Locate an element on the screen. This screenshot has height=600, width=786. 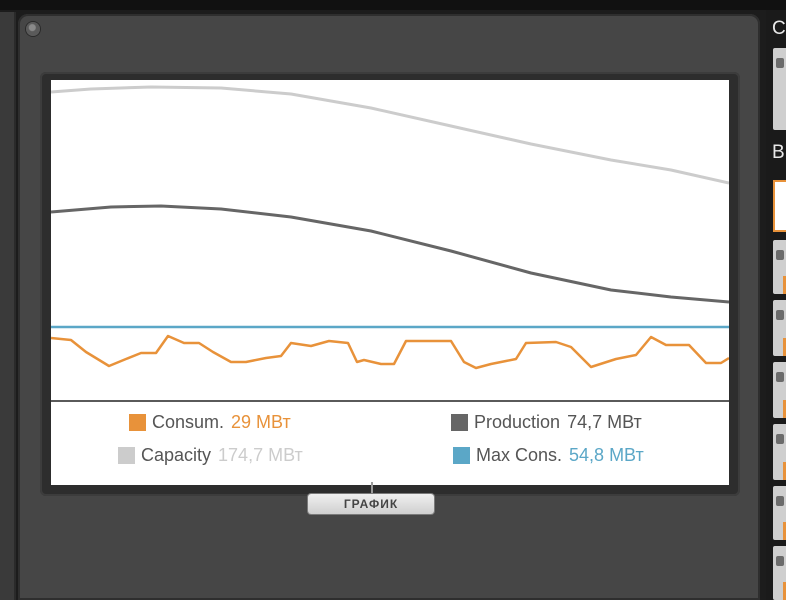
right-panel-heading-2: В is located at coordinates (778, 152).